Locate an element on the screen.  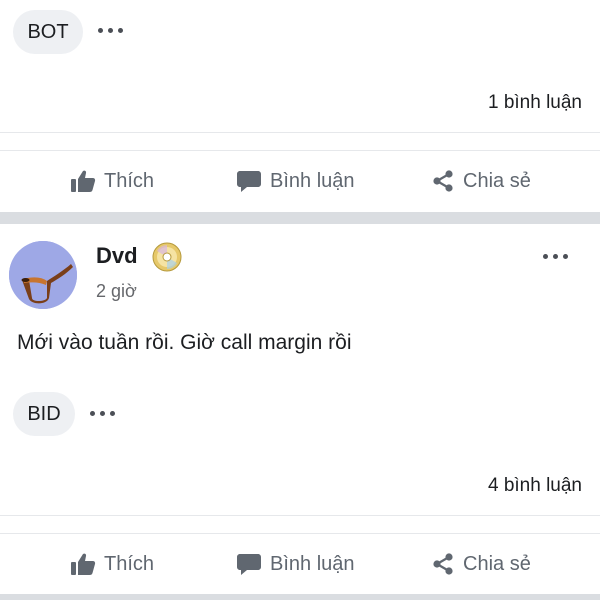
author-name: Dvd is located at coordinates (117, 256).